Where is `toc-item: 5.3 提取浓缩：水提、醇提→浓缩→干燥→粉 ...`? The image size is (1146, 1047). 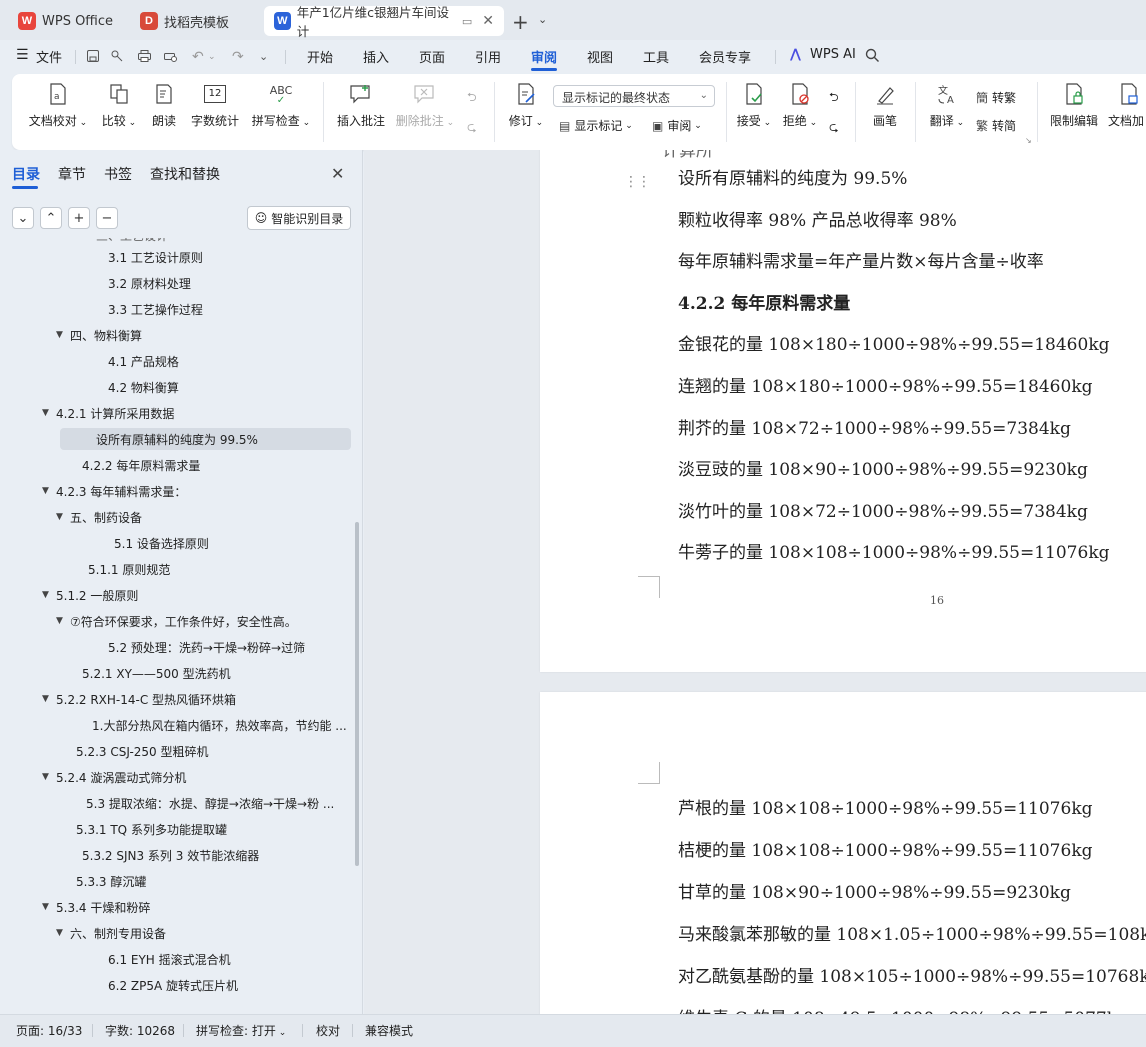 toc-item: 5.3 提取浓缩：水提、醇提→浓缩→干燥→粉 ... is located at coordinates (210, 803).